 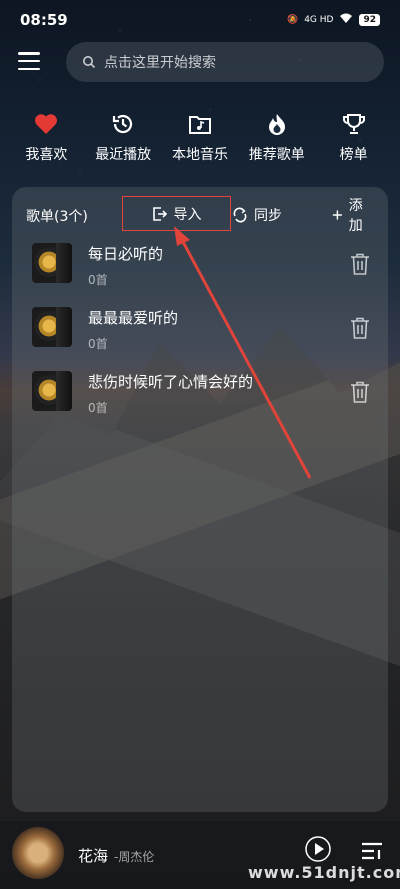 What do you see at coordinates (372, 851) in the screenshot?
I see `playlist-queue-icon` at bounding box center [372, 851].